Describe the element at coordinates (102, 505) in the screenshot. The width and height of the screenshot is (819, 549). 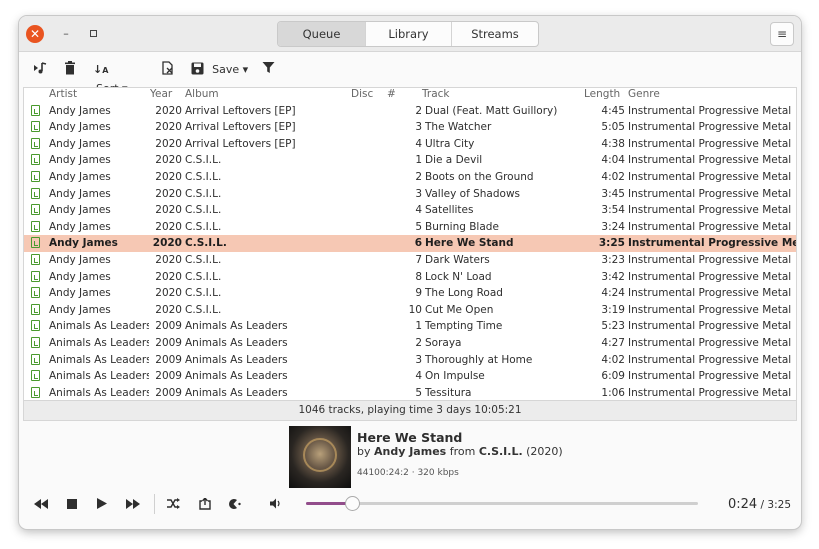
I see `play-button` at that location.